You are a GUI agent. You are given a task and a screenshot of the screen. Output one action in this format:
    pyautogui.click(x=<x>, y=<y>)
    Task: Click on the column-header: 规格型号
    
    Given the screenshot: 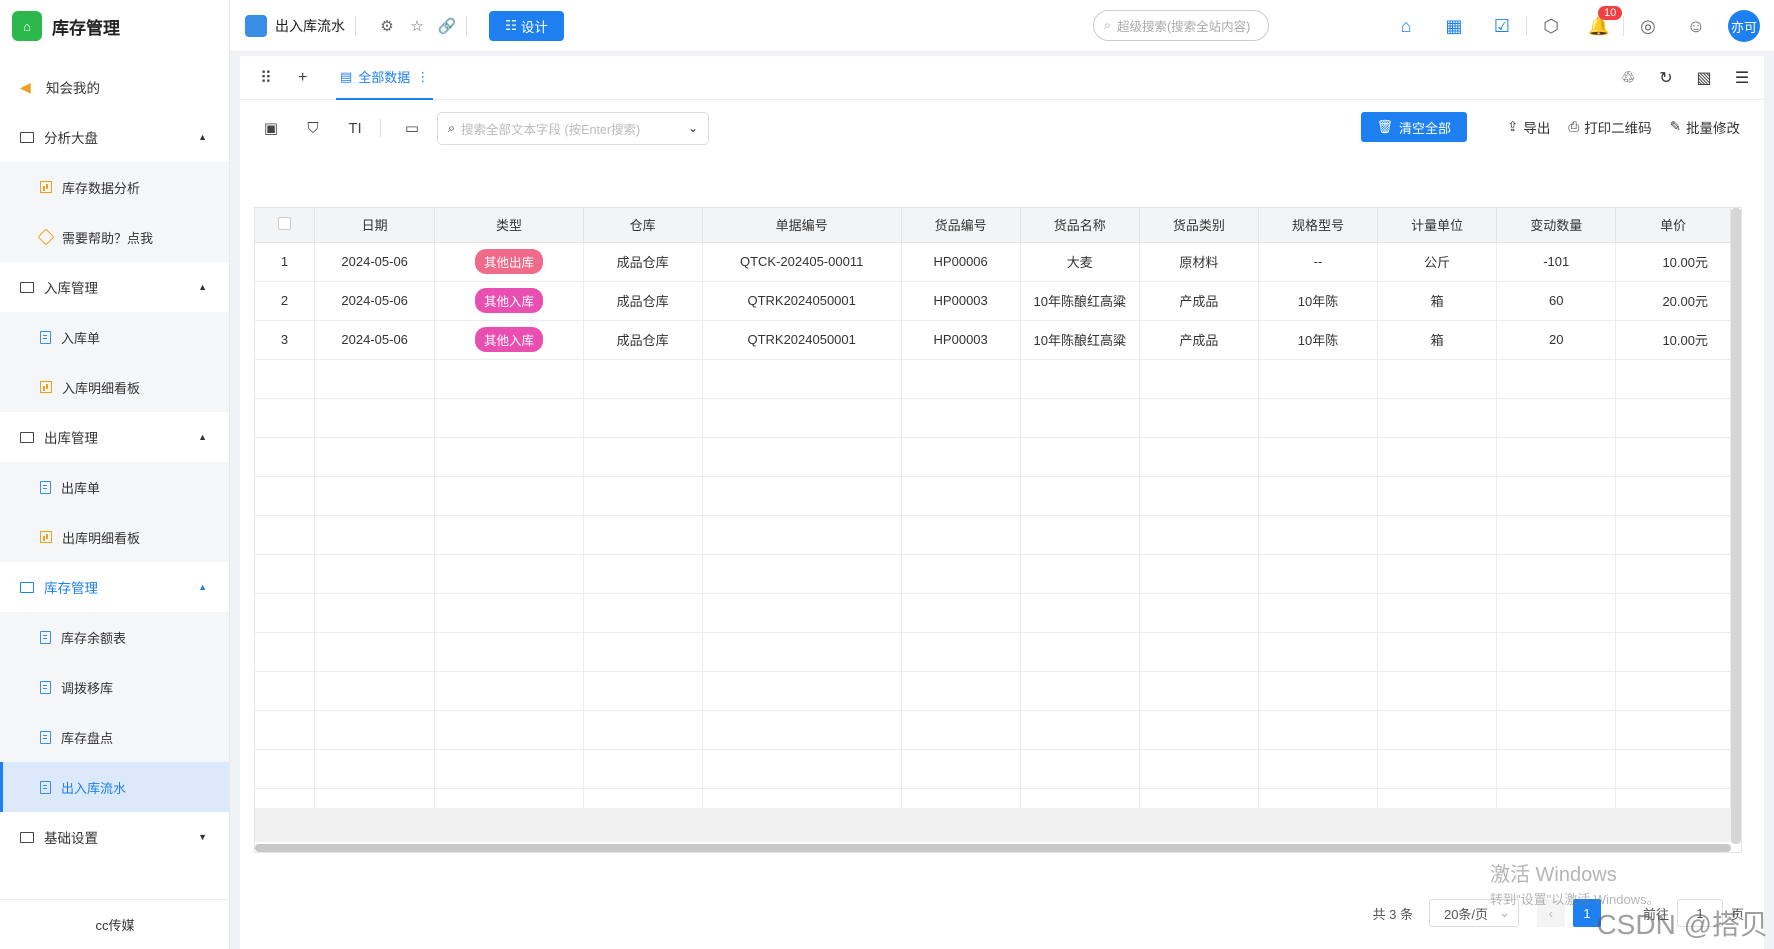 What is the action you would take?
    pyautogui.click(x=1318, y=225)
    